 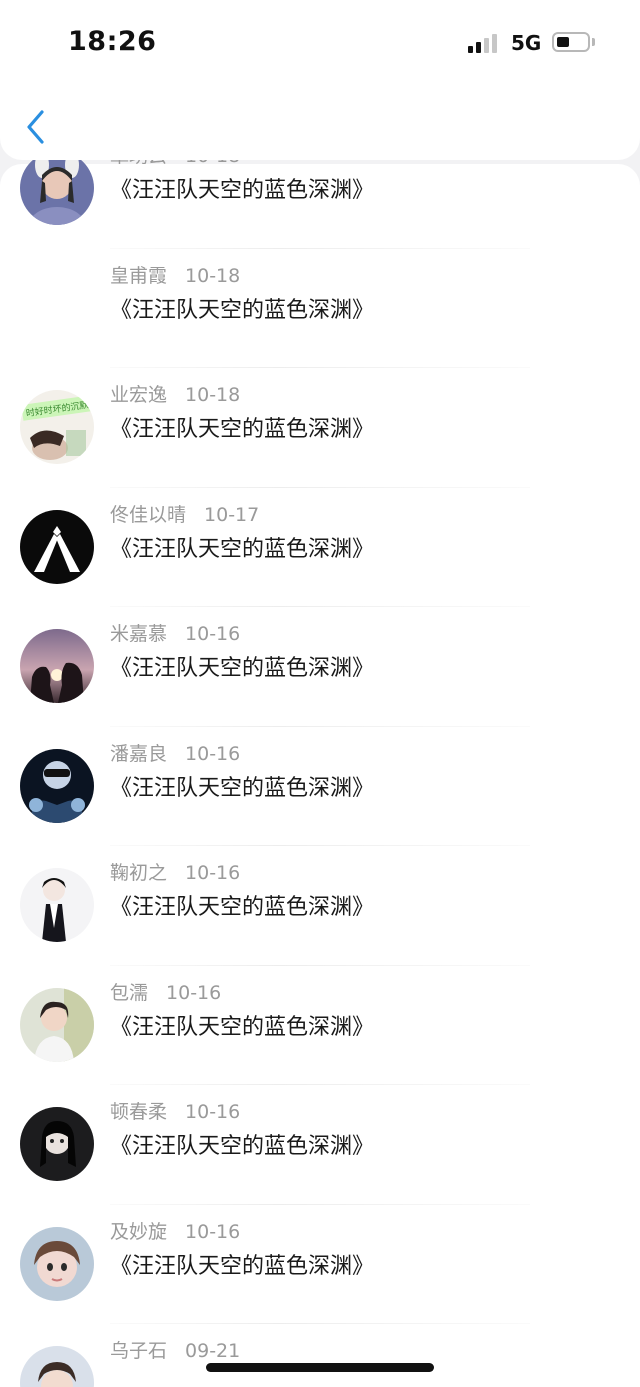 I want to click on selfie-avatar, so click(x=57, y=1263).